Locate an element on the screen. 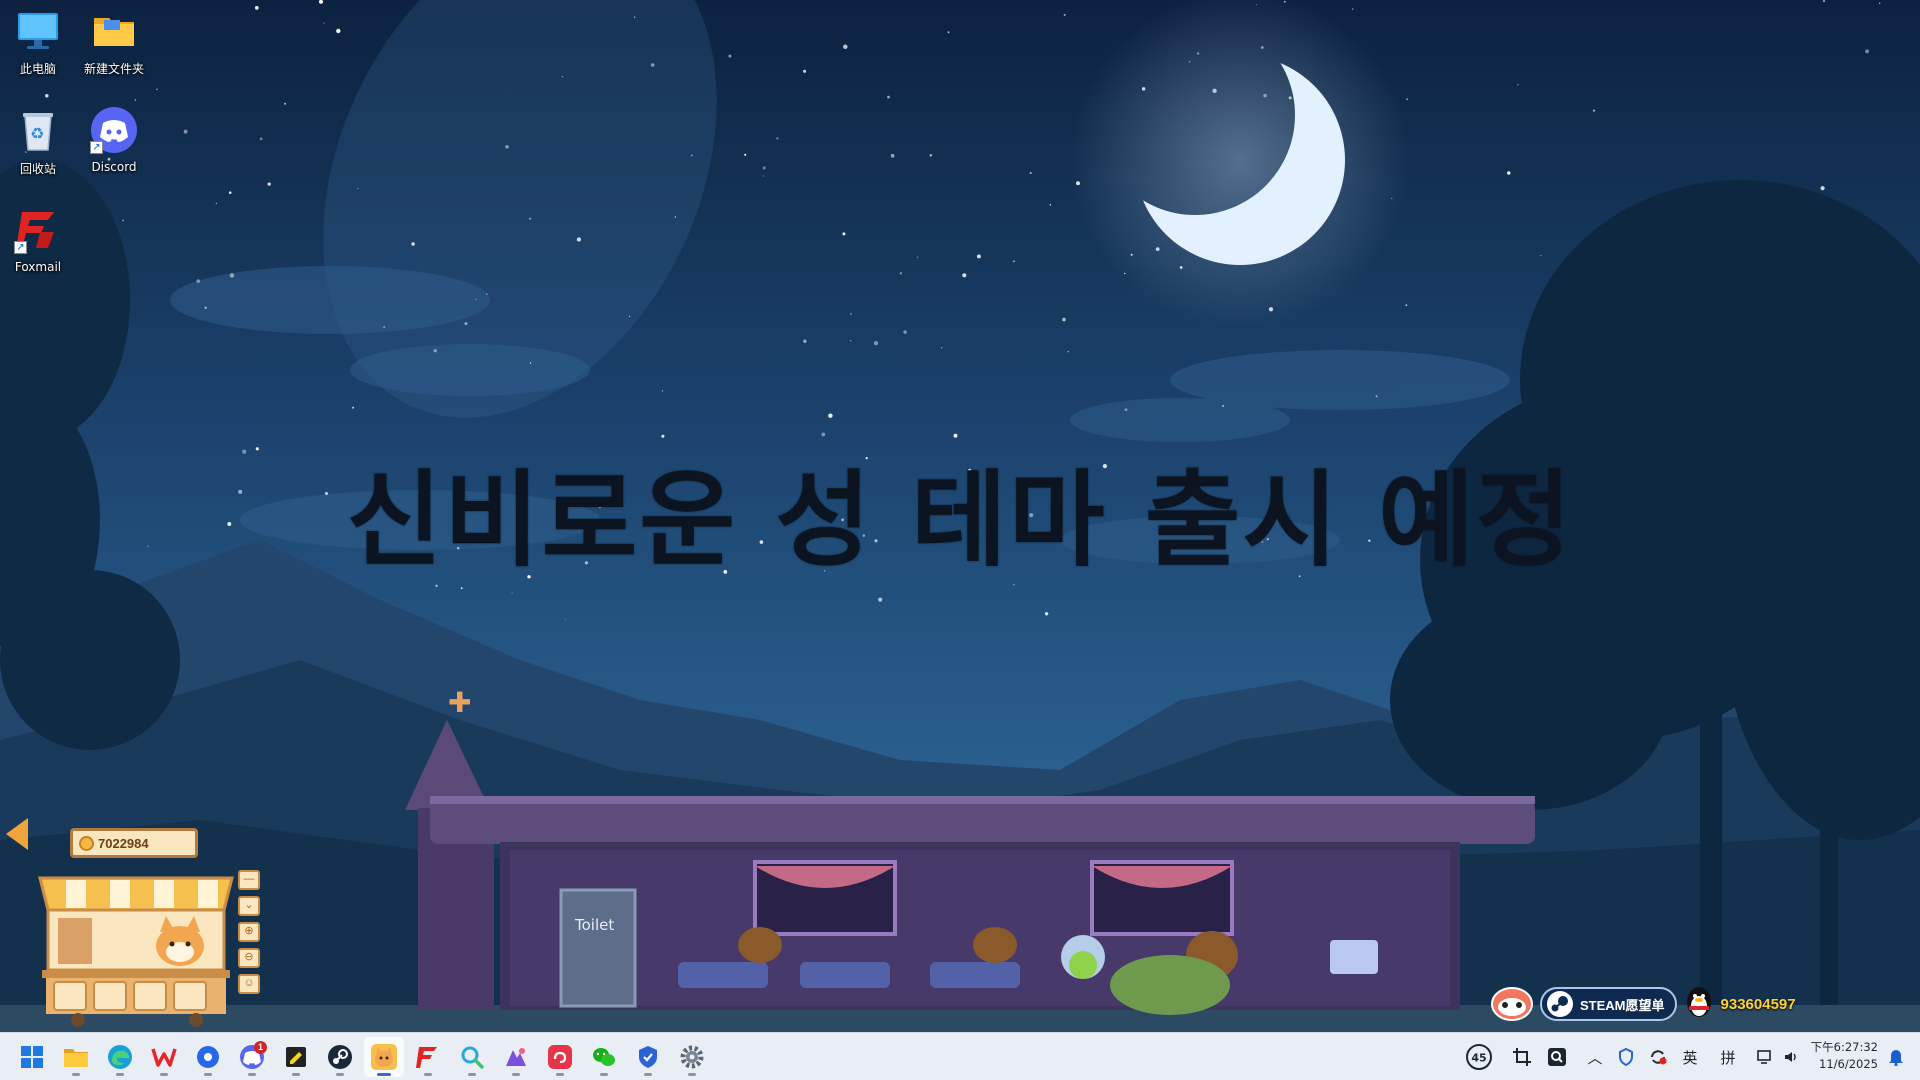 This screenshot has width=1920, height=1080. taskbar-file-explorer is located at coordinates (76, 1057).